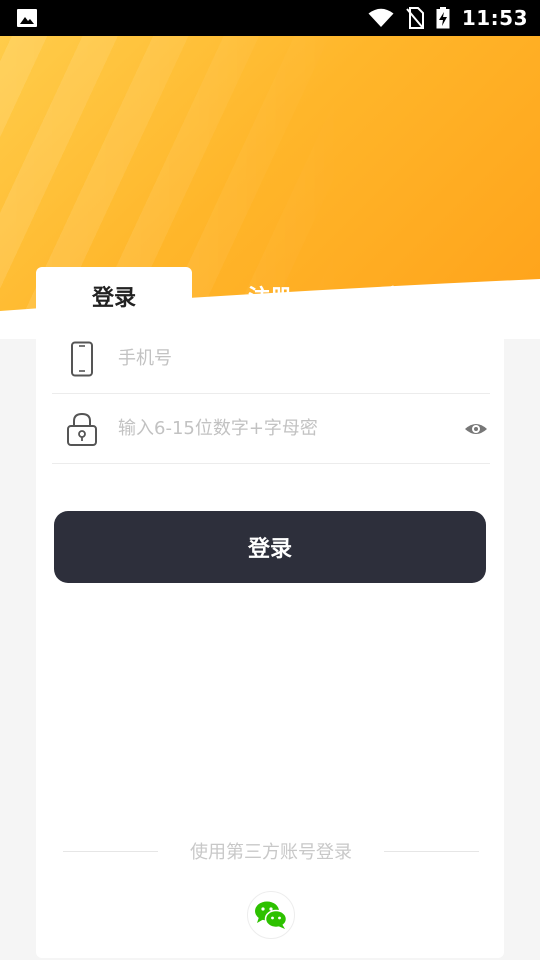 The image size is (540, 960). What do you see at coordinates (27, 18) in the screenshot?
I see `gallery-icon` at bounding box center [27, 18].